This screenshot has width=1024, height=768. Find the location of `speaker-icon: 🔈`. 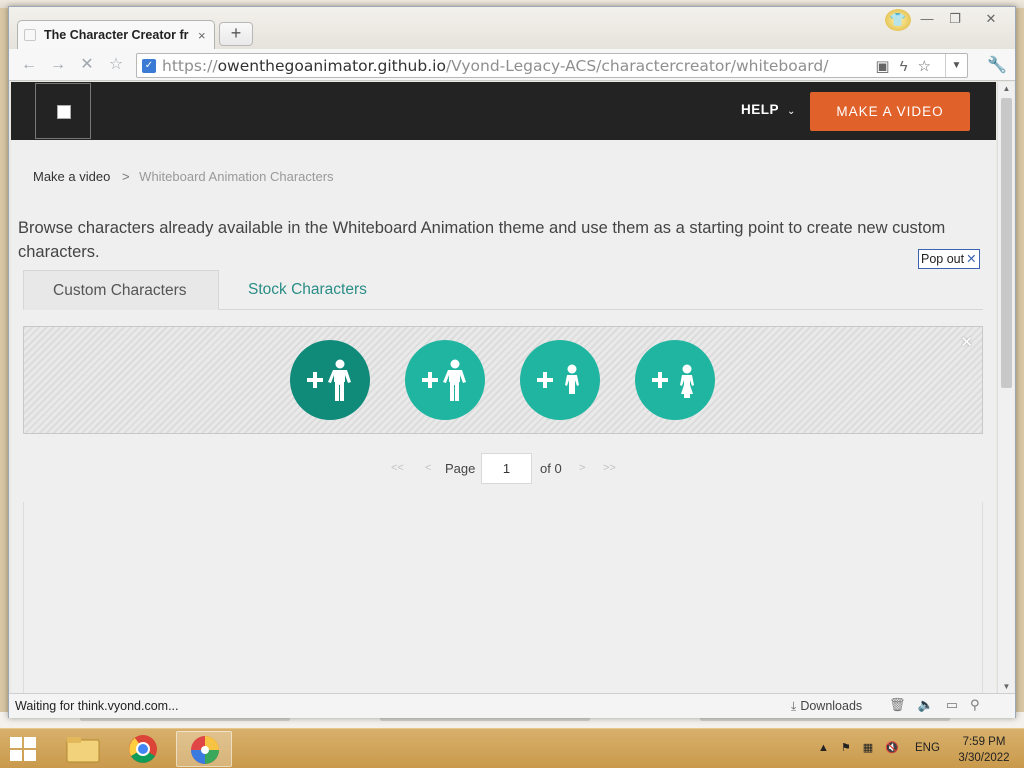

speaker-icon: 🔈 is located at coordinates (932, 704).